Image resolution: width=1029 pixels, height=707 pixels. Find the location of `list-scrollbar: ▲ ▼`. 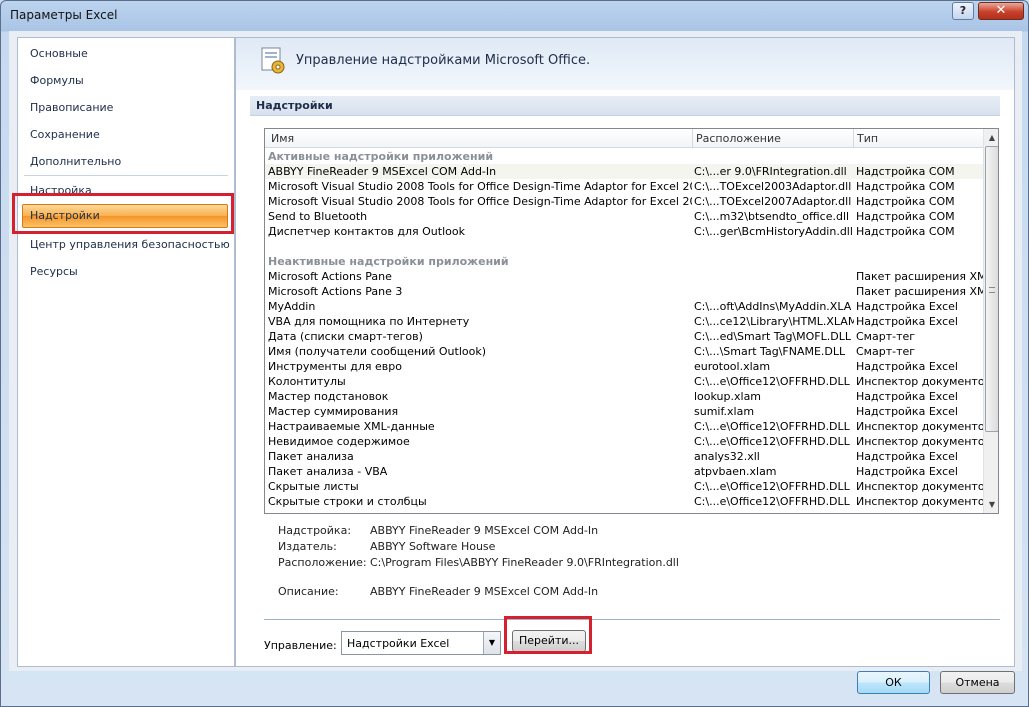

list-scrollbar: ▲ ▼ is located at coordinates (990, 321).